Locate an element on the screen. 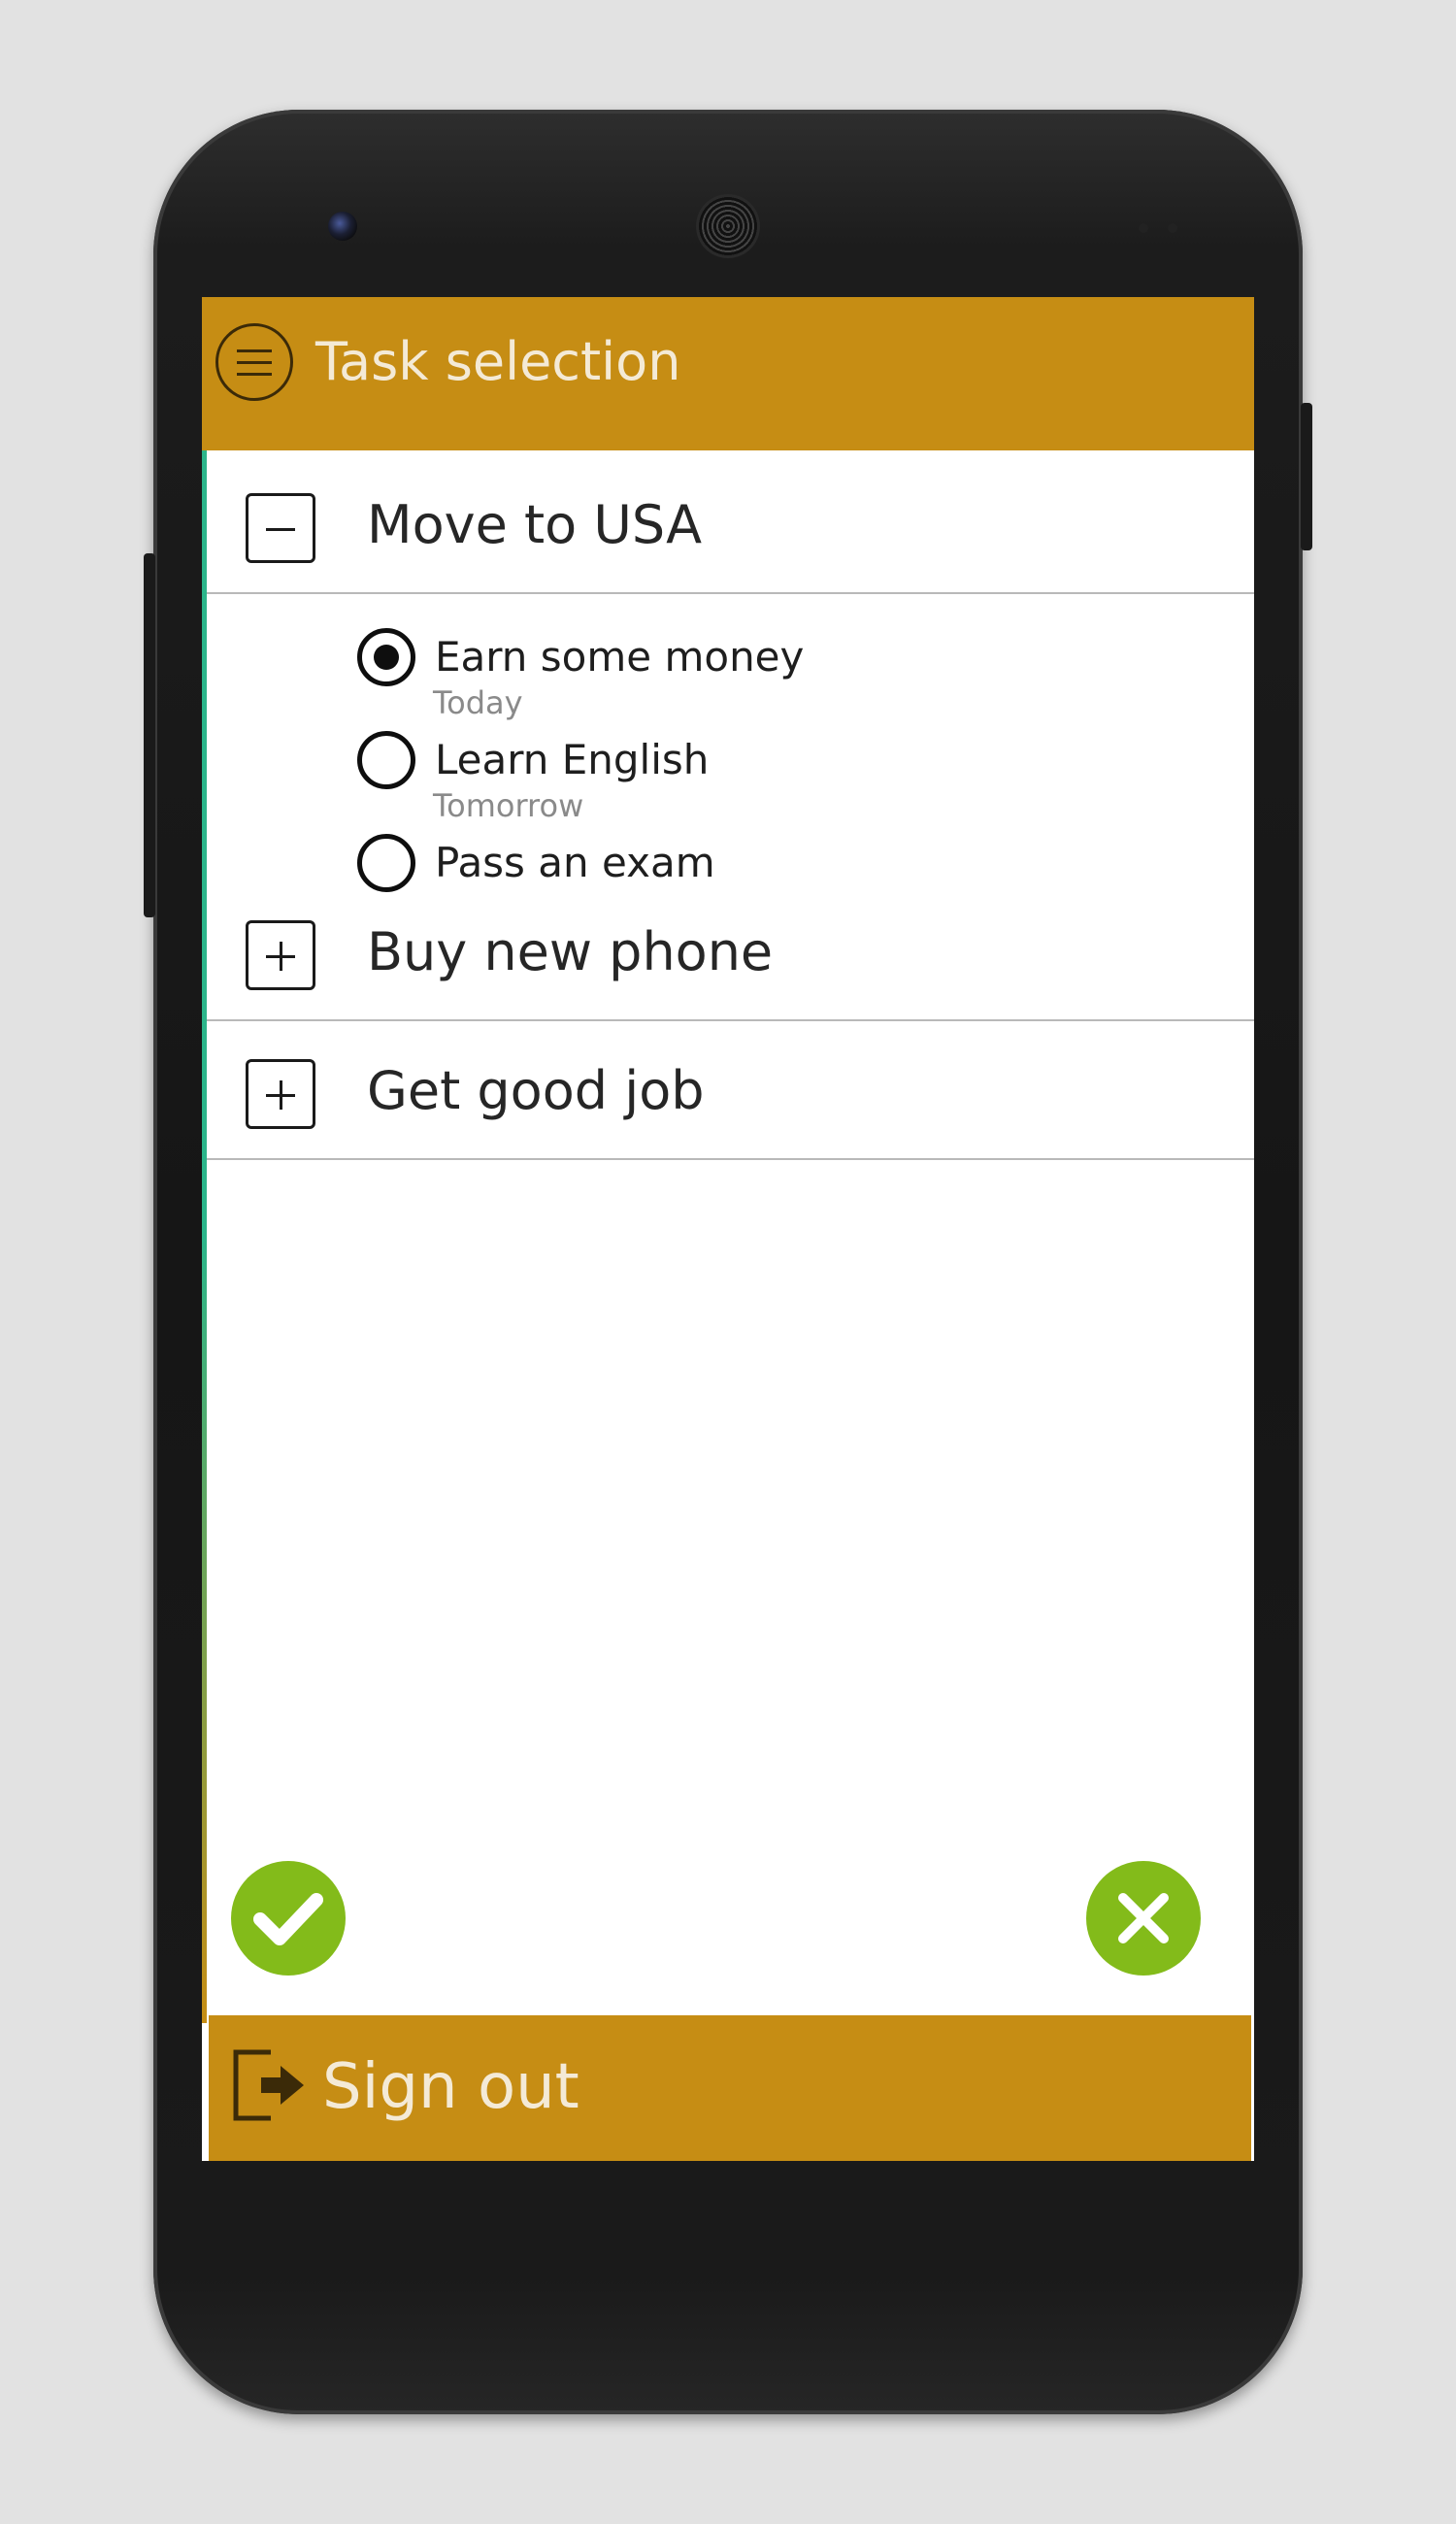 The image size is (1456, 2524). task-label: Buy new phone is located at coordinates (570, 951).